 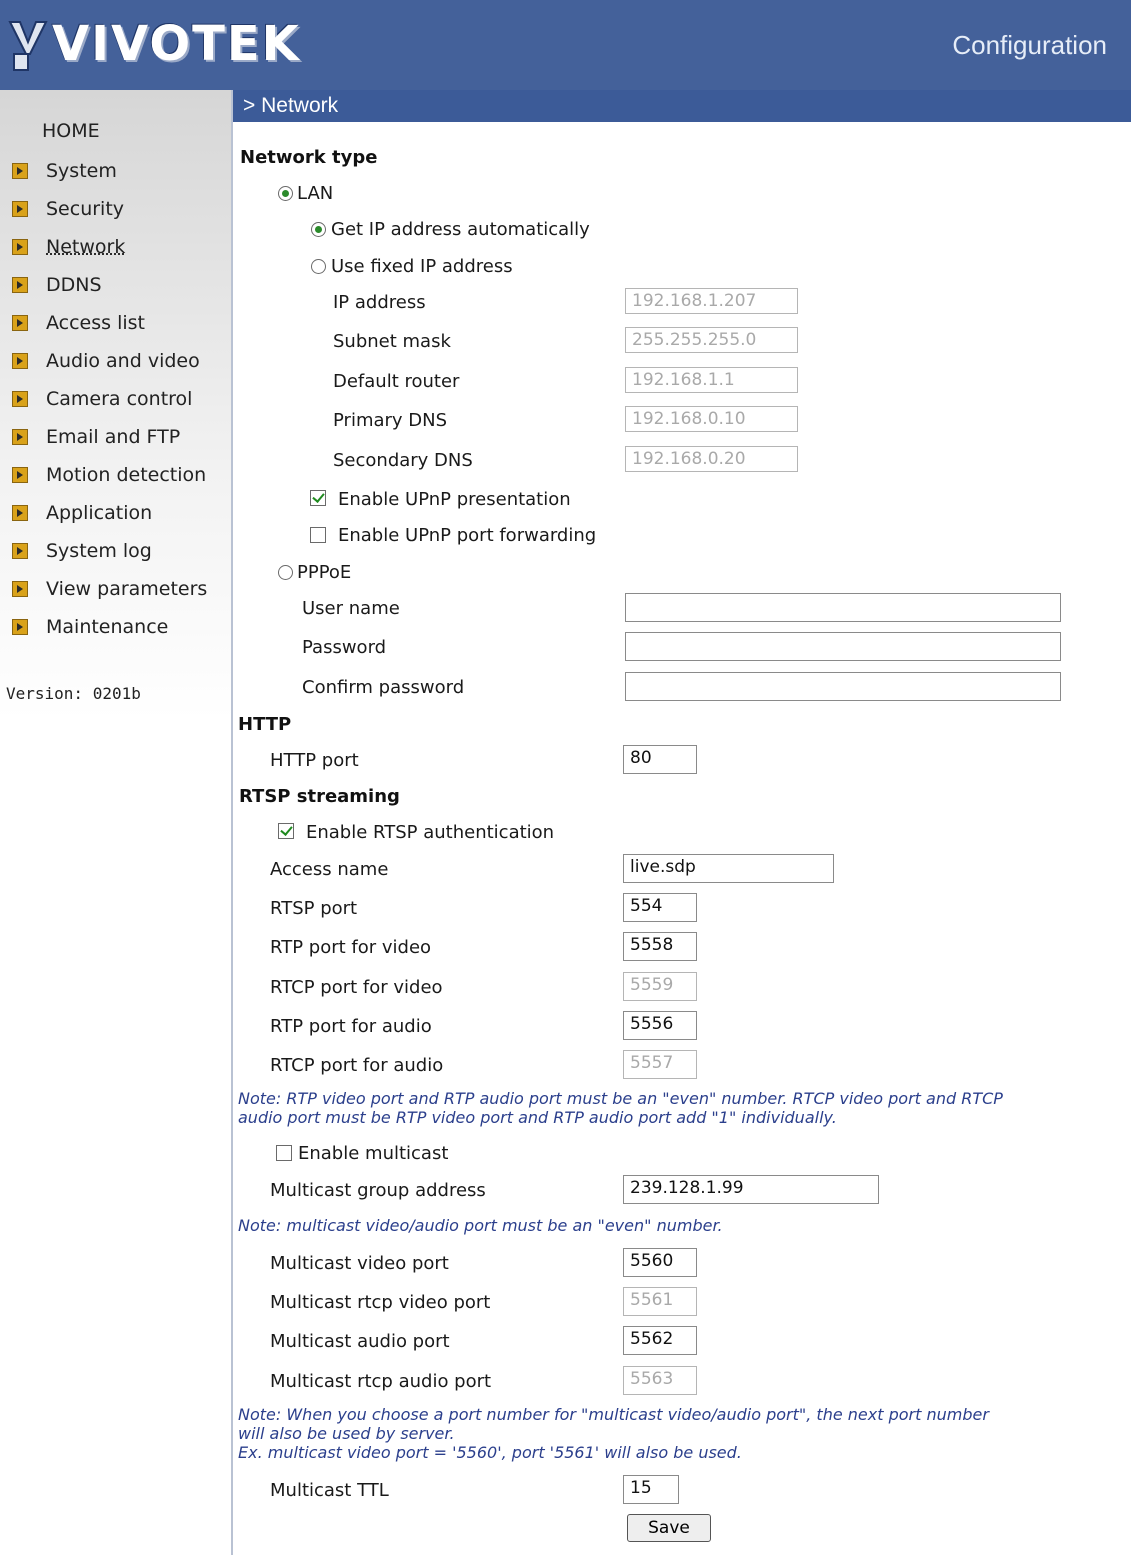 What do you see at coordinates (126, 475) in the screenshot?
I see `sidebar-item-label: Motion detection` at bounding box center [126, 475].